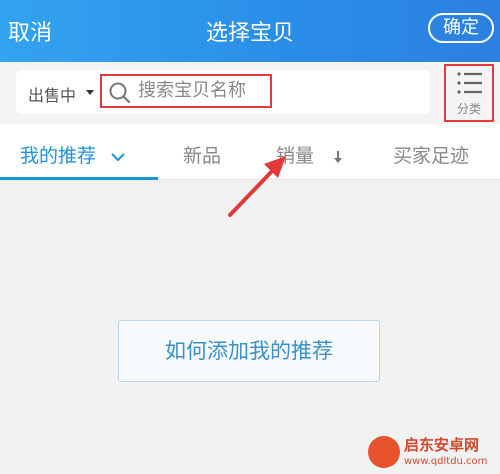 This screenshot has width=500, height=474. Describe the element at coordinates (250, 152) in the screenshot. I see `filter-tabs: 我的推荐 新品 销量 买家足迹` at that location.